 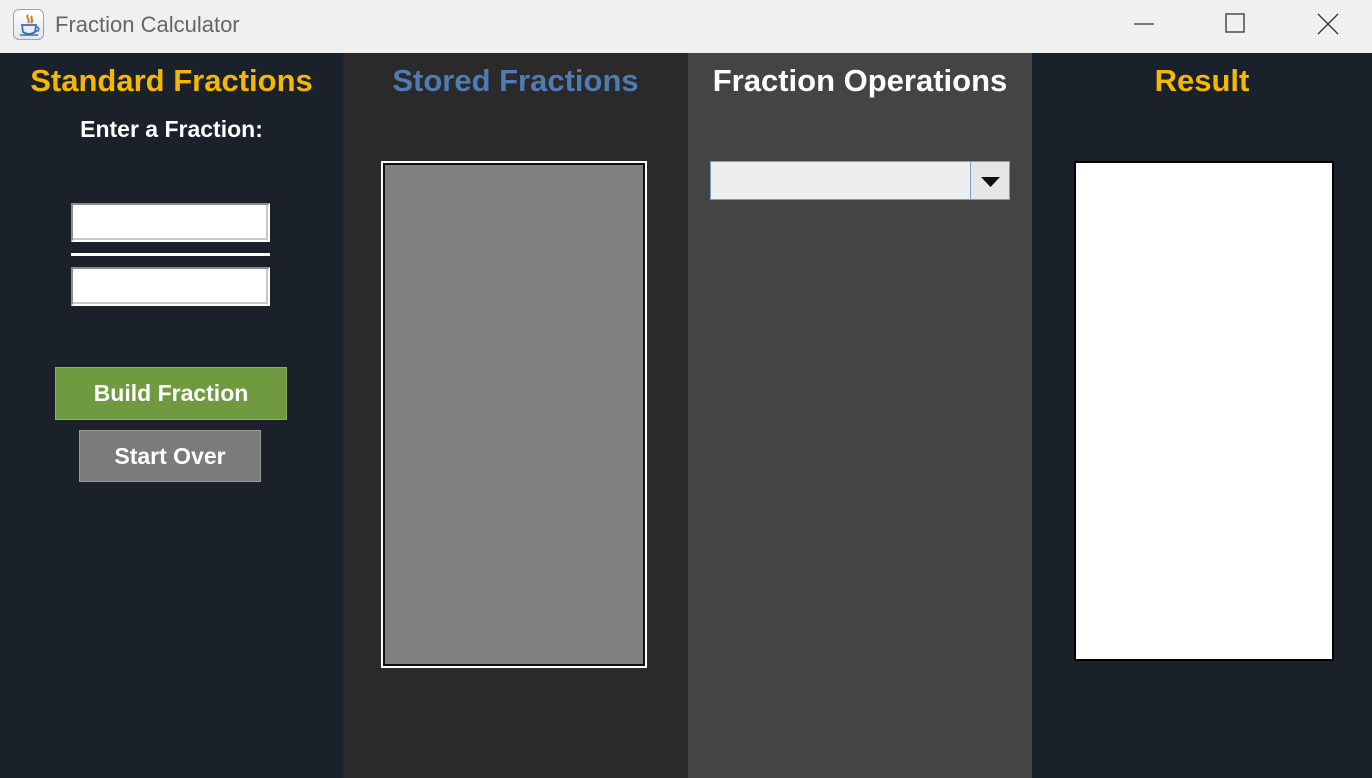 I want to click on start-over-button: Start Over, so click(x=170, y=456).